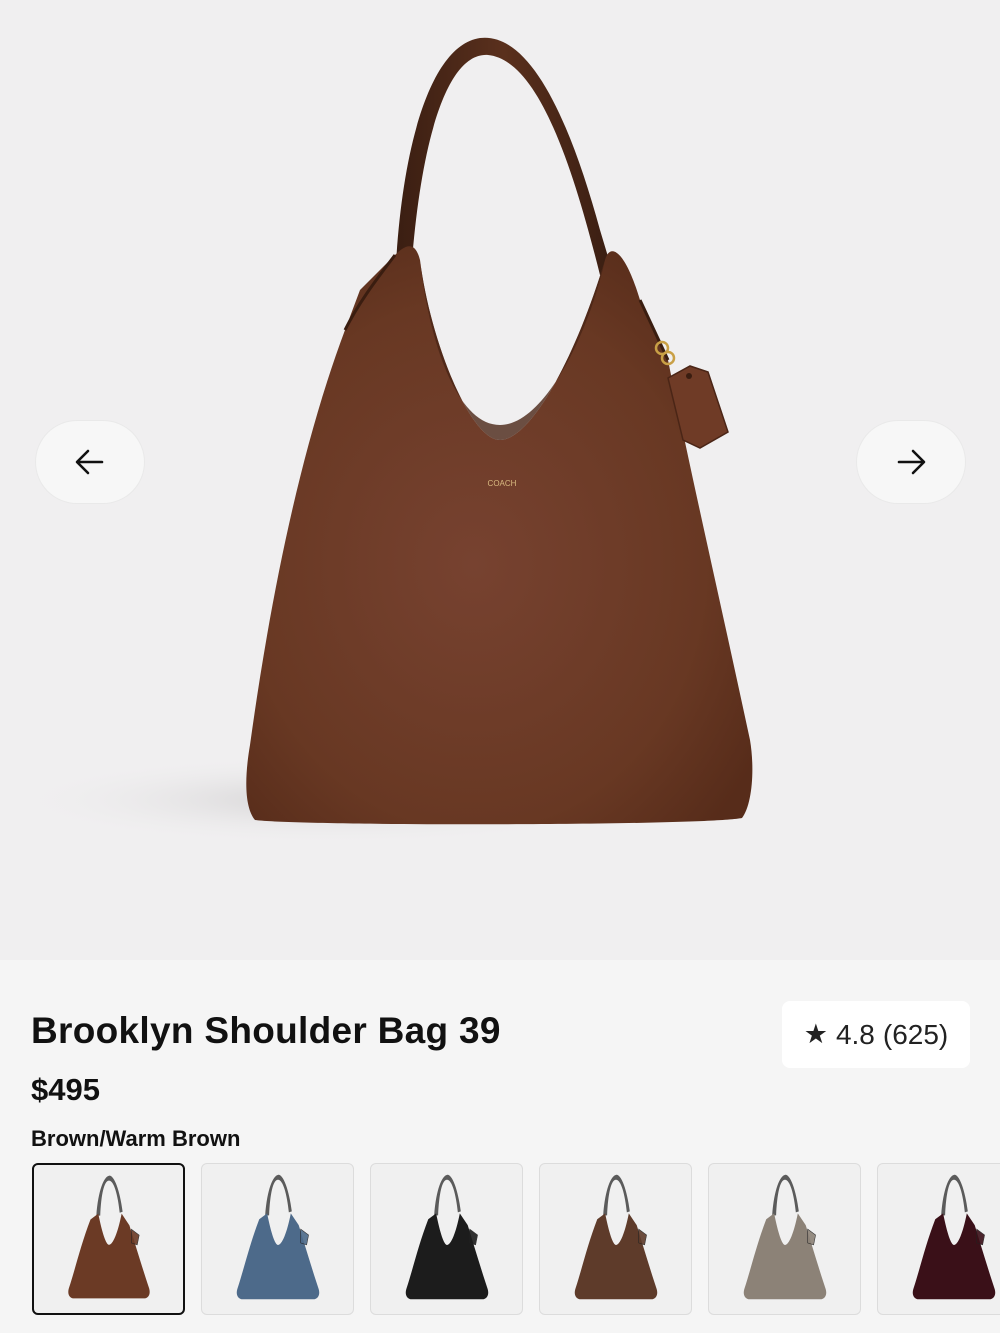 This screenshot has height=1333, width=1000. I want to click on arrow-right-icon, so click(911, 462).